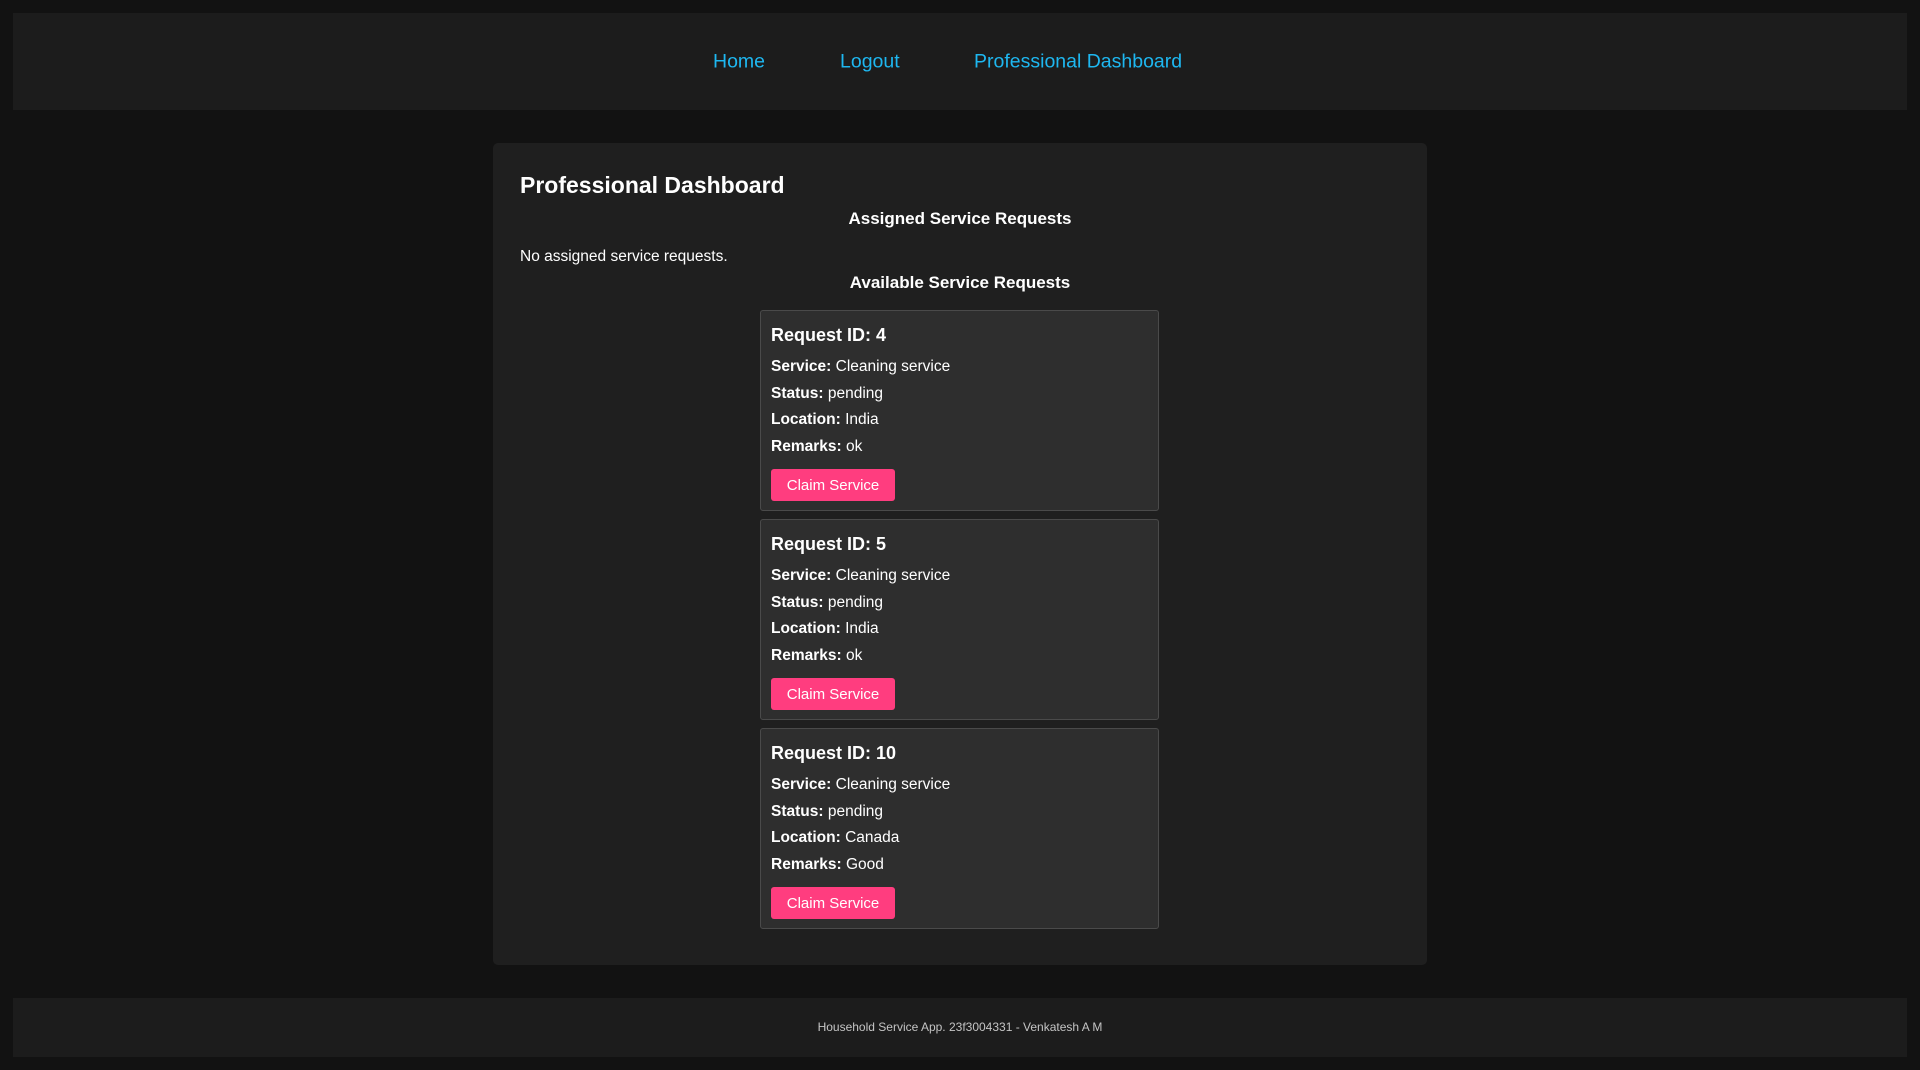  I want to click on location-value: Canada, so click(872, 837).